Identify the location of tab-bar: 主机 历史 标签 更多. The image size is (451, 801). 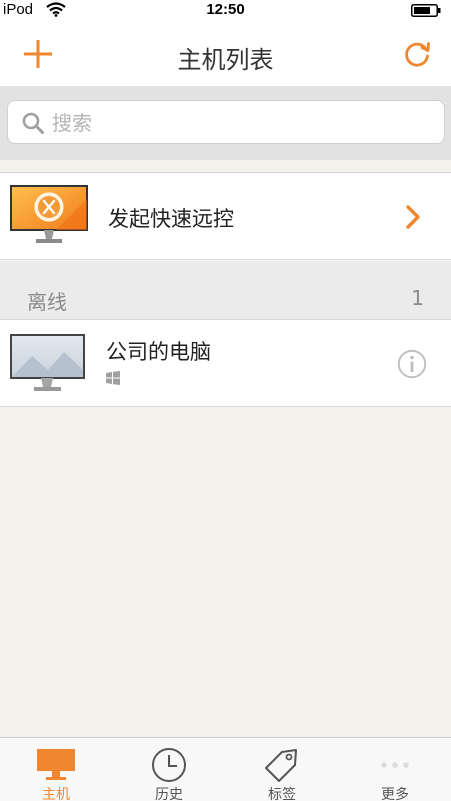
(225, 769).